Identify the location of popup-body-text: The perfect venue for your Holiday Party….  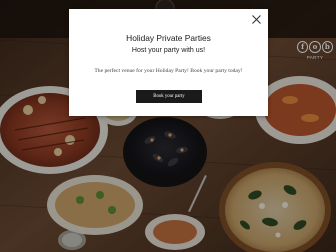
(168, 71).